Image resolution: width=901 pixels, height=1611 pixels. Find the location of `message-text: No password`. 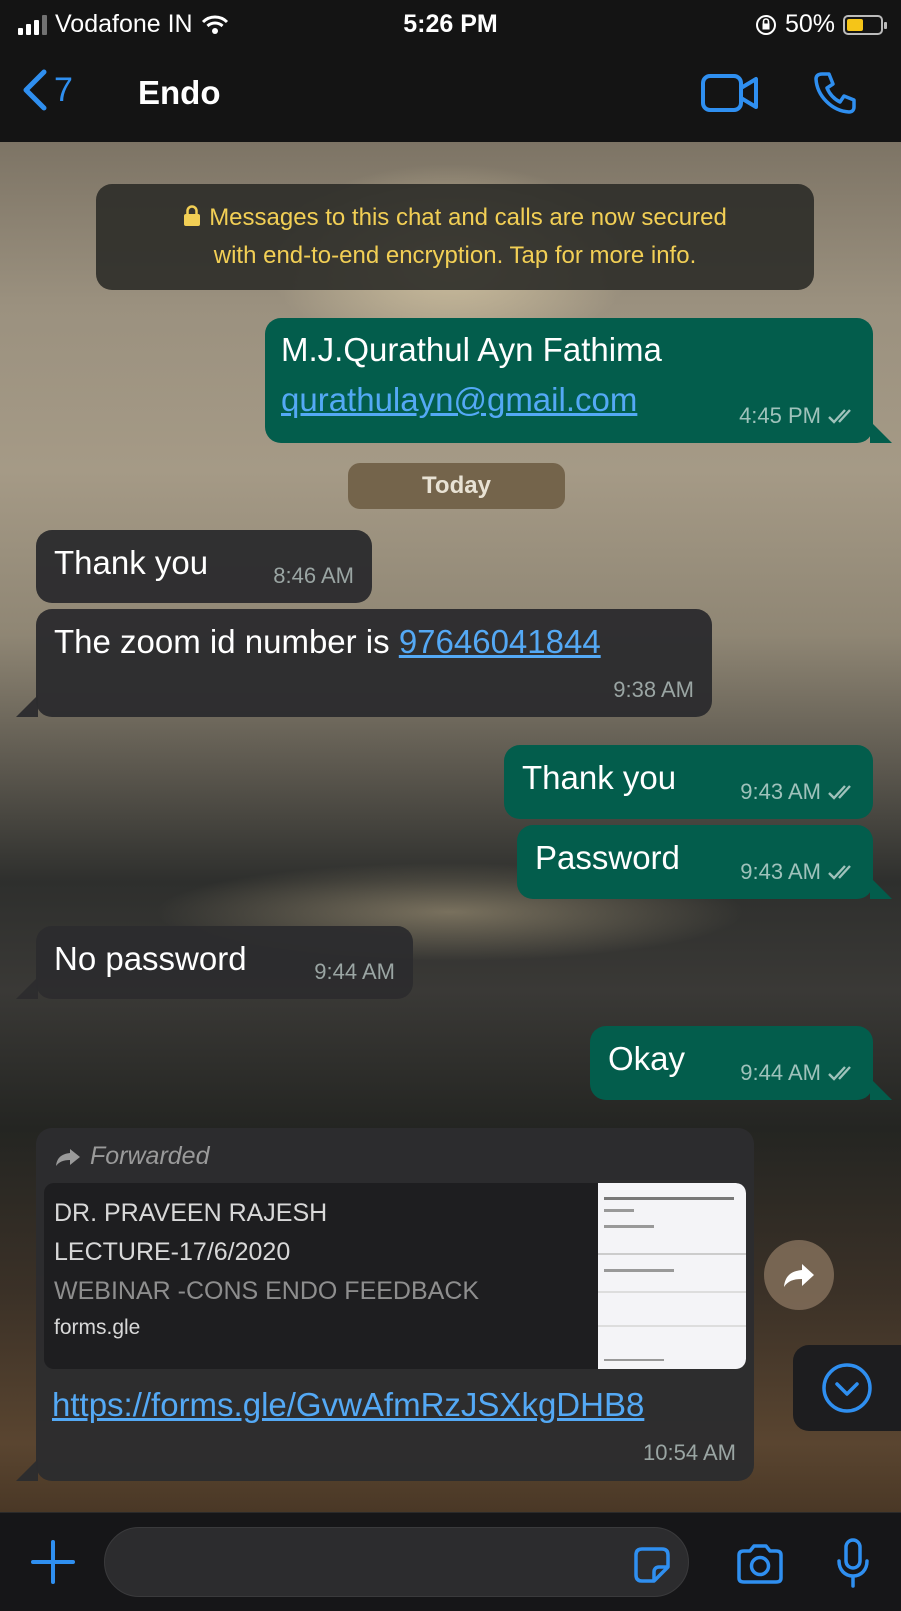

message-text: No password is located at coordinates (150, 958).